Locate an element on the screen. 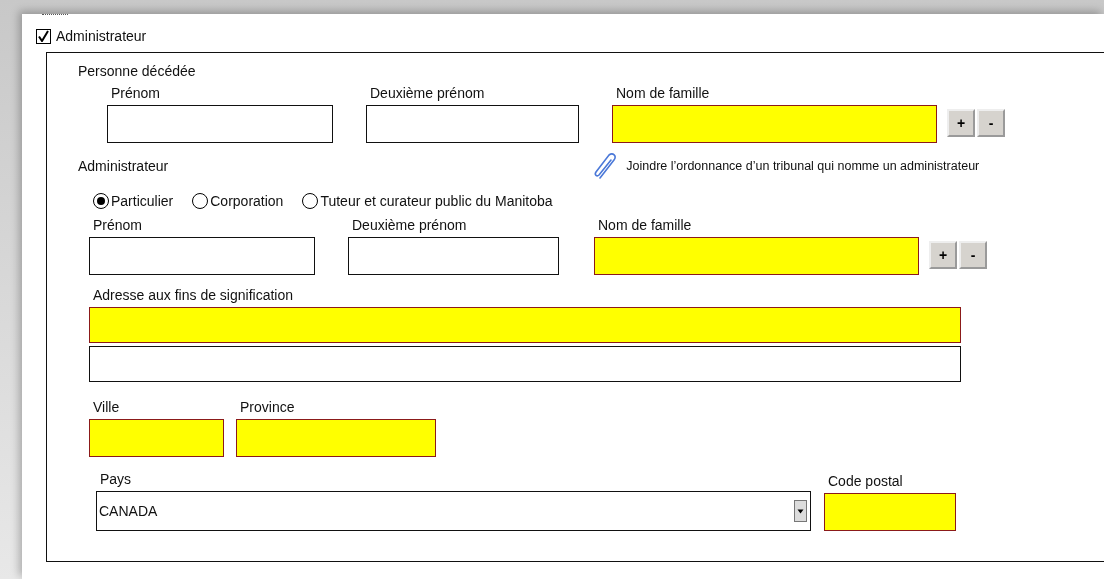  postal-code-field is located at coordinates (890, 512).